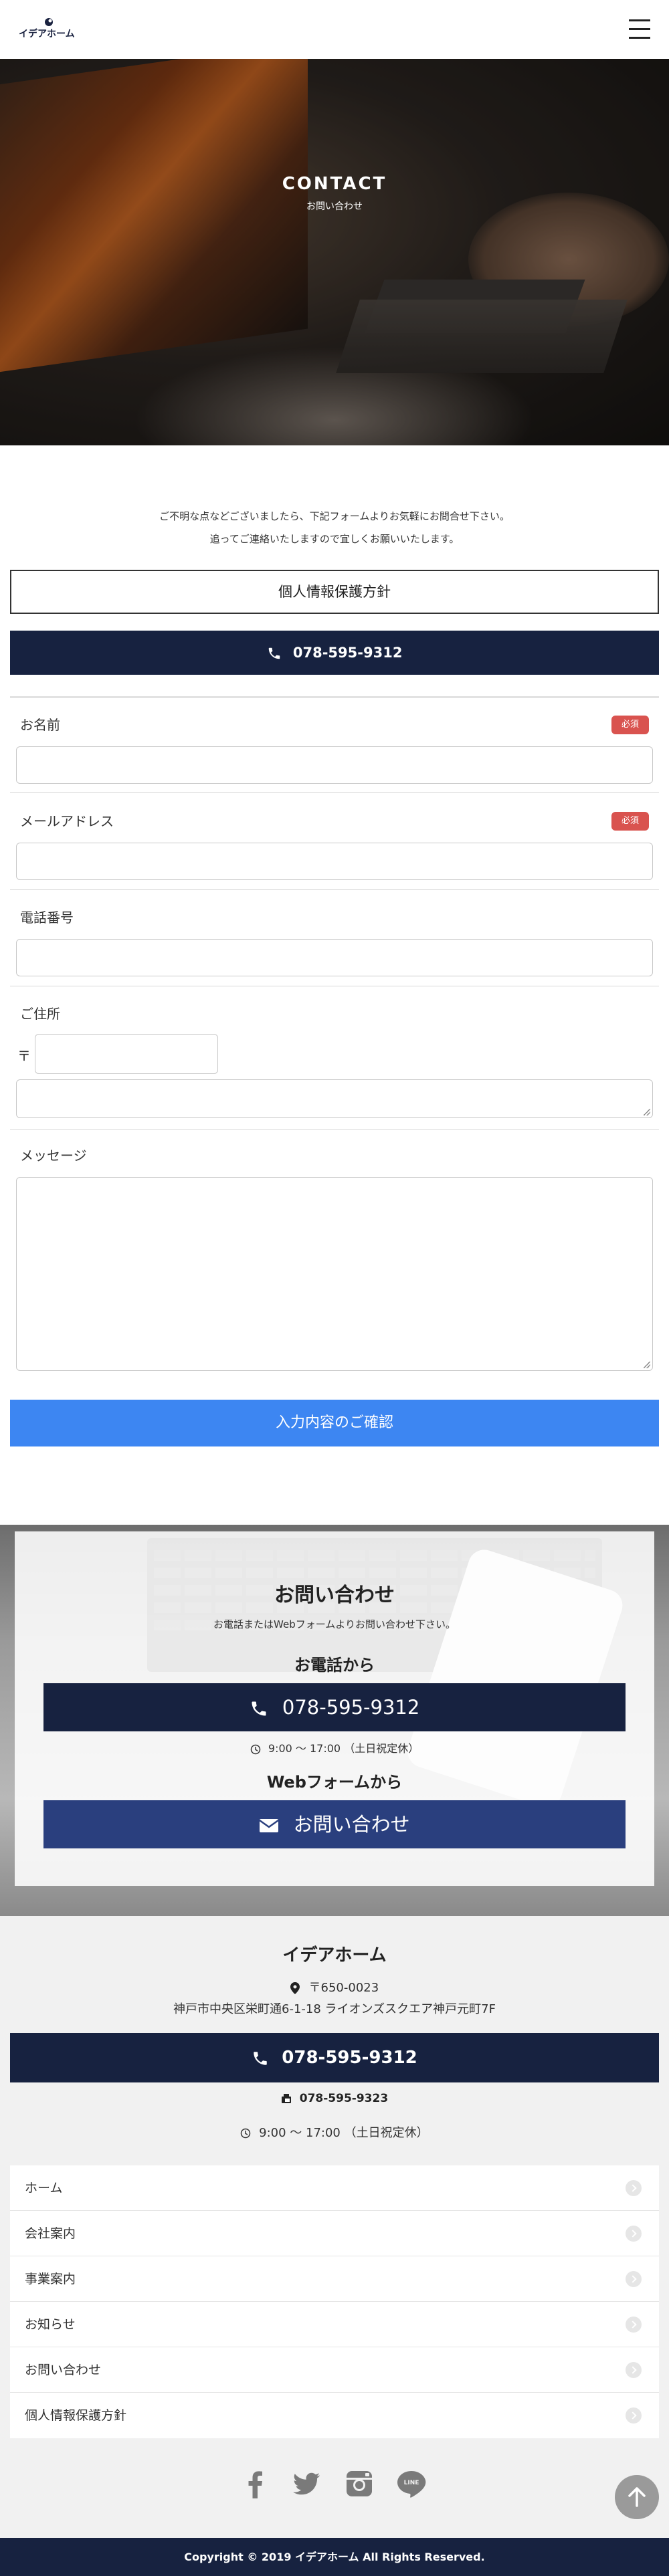 The height and width of the screenshot is (2576, 669). I want to click on contact-lead: お電話またはWebフォームよりお問い合わせ下さい。, so click(334, 1624).